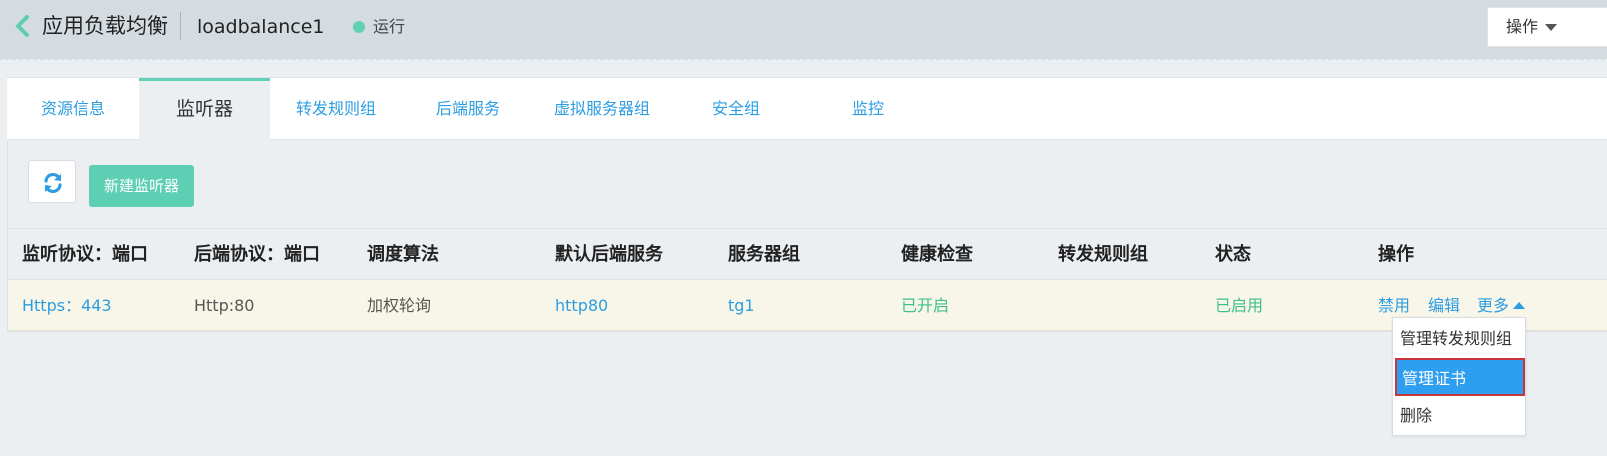 The height and width of the screenshot is (456, 1607). Describe the element at coordinates (336, 109) in the screenshot. I see `tab-forwarding-rule-groups: 转发规则组` at that location.